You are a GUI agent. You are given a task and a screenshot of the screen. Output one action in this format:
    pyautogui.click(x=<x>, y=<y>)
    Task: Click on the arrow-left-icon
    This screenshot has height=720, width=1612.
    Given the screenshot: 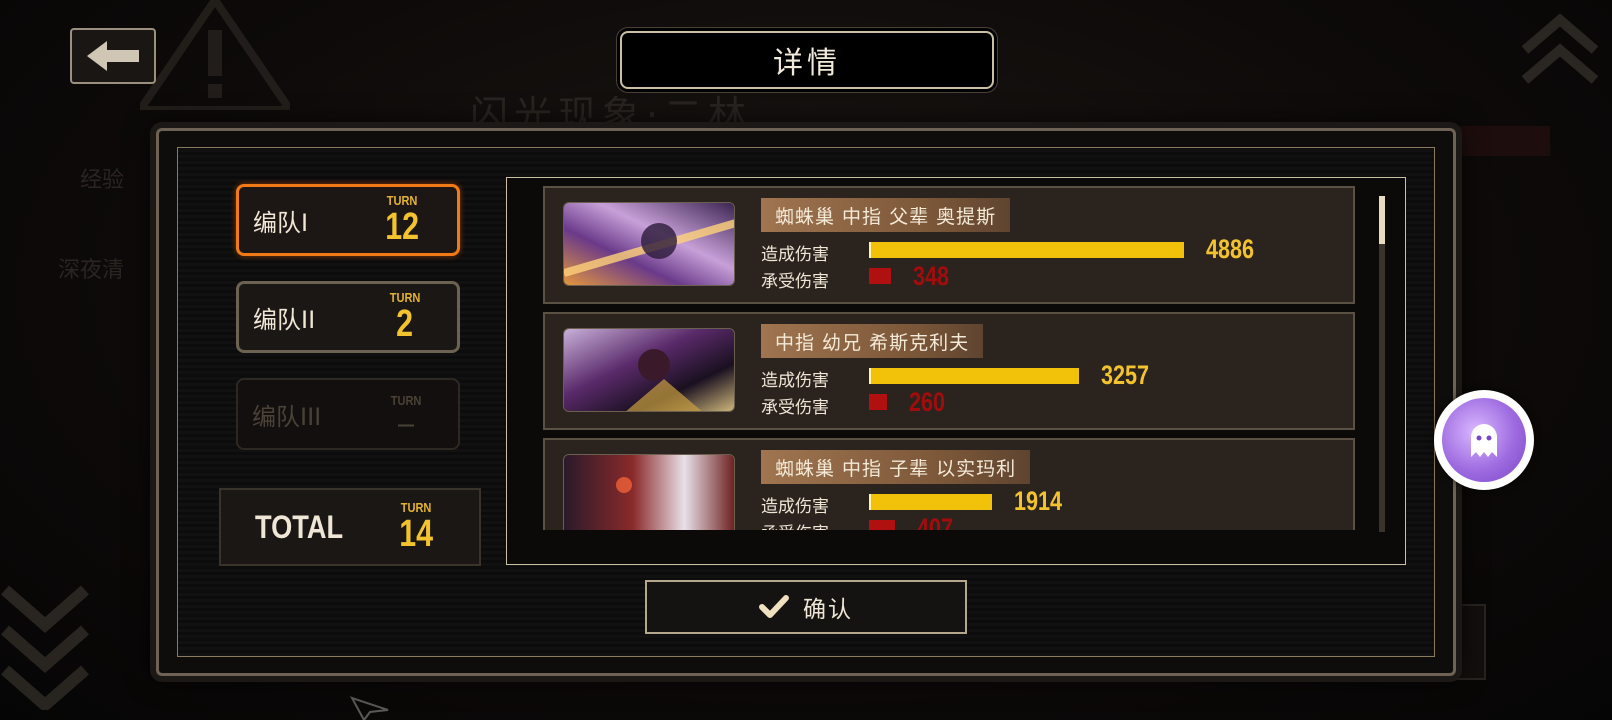 What is the action you would take?
    pyautogui.click(x=113, y=56)
    